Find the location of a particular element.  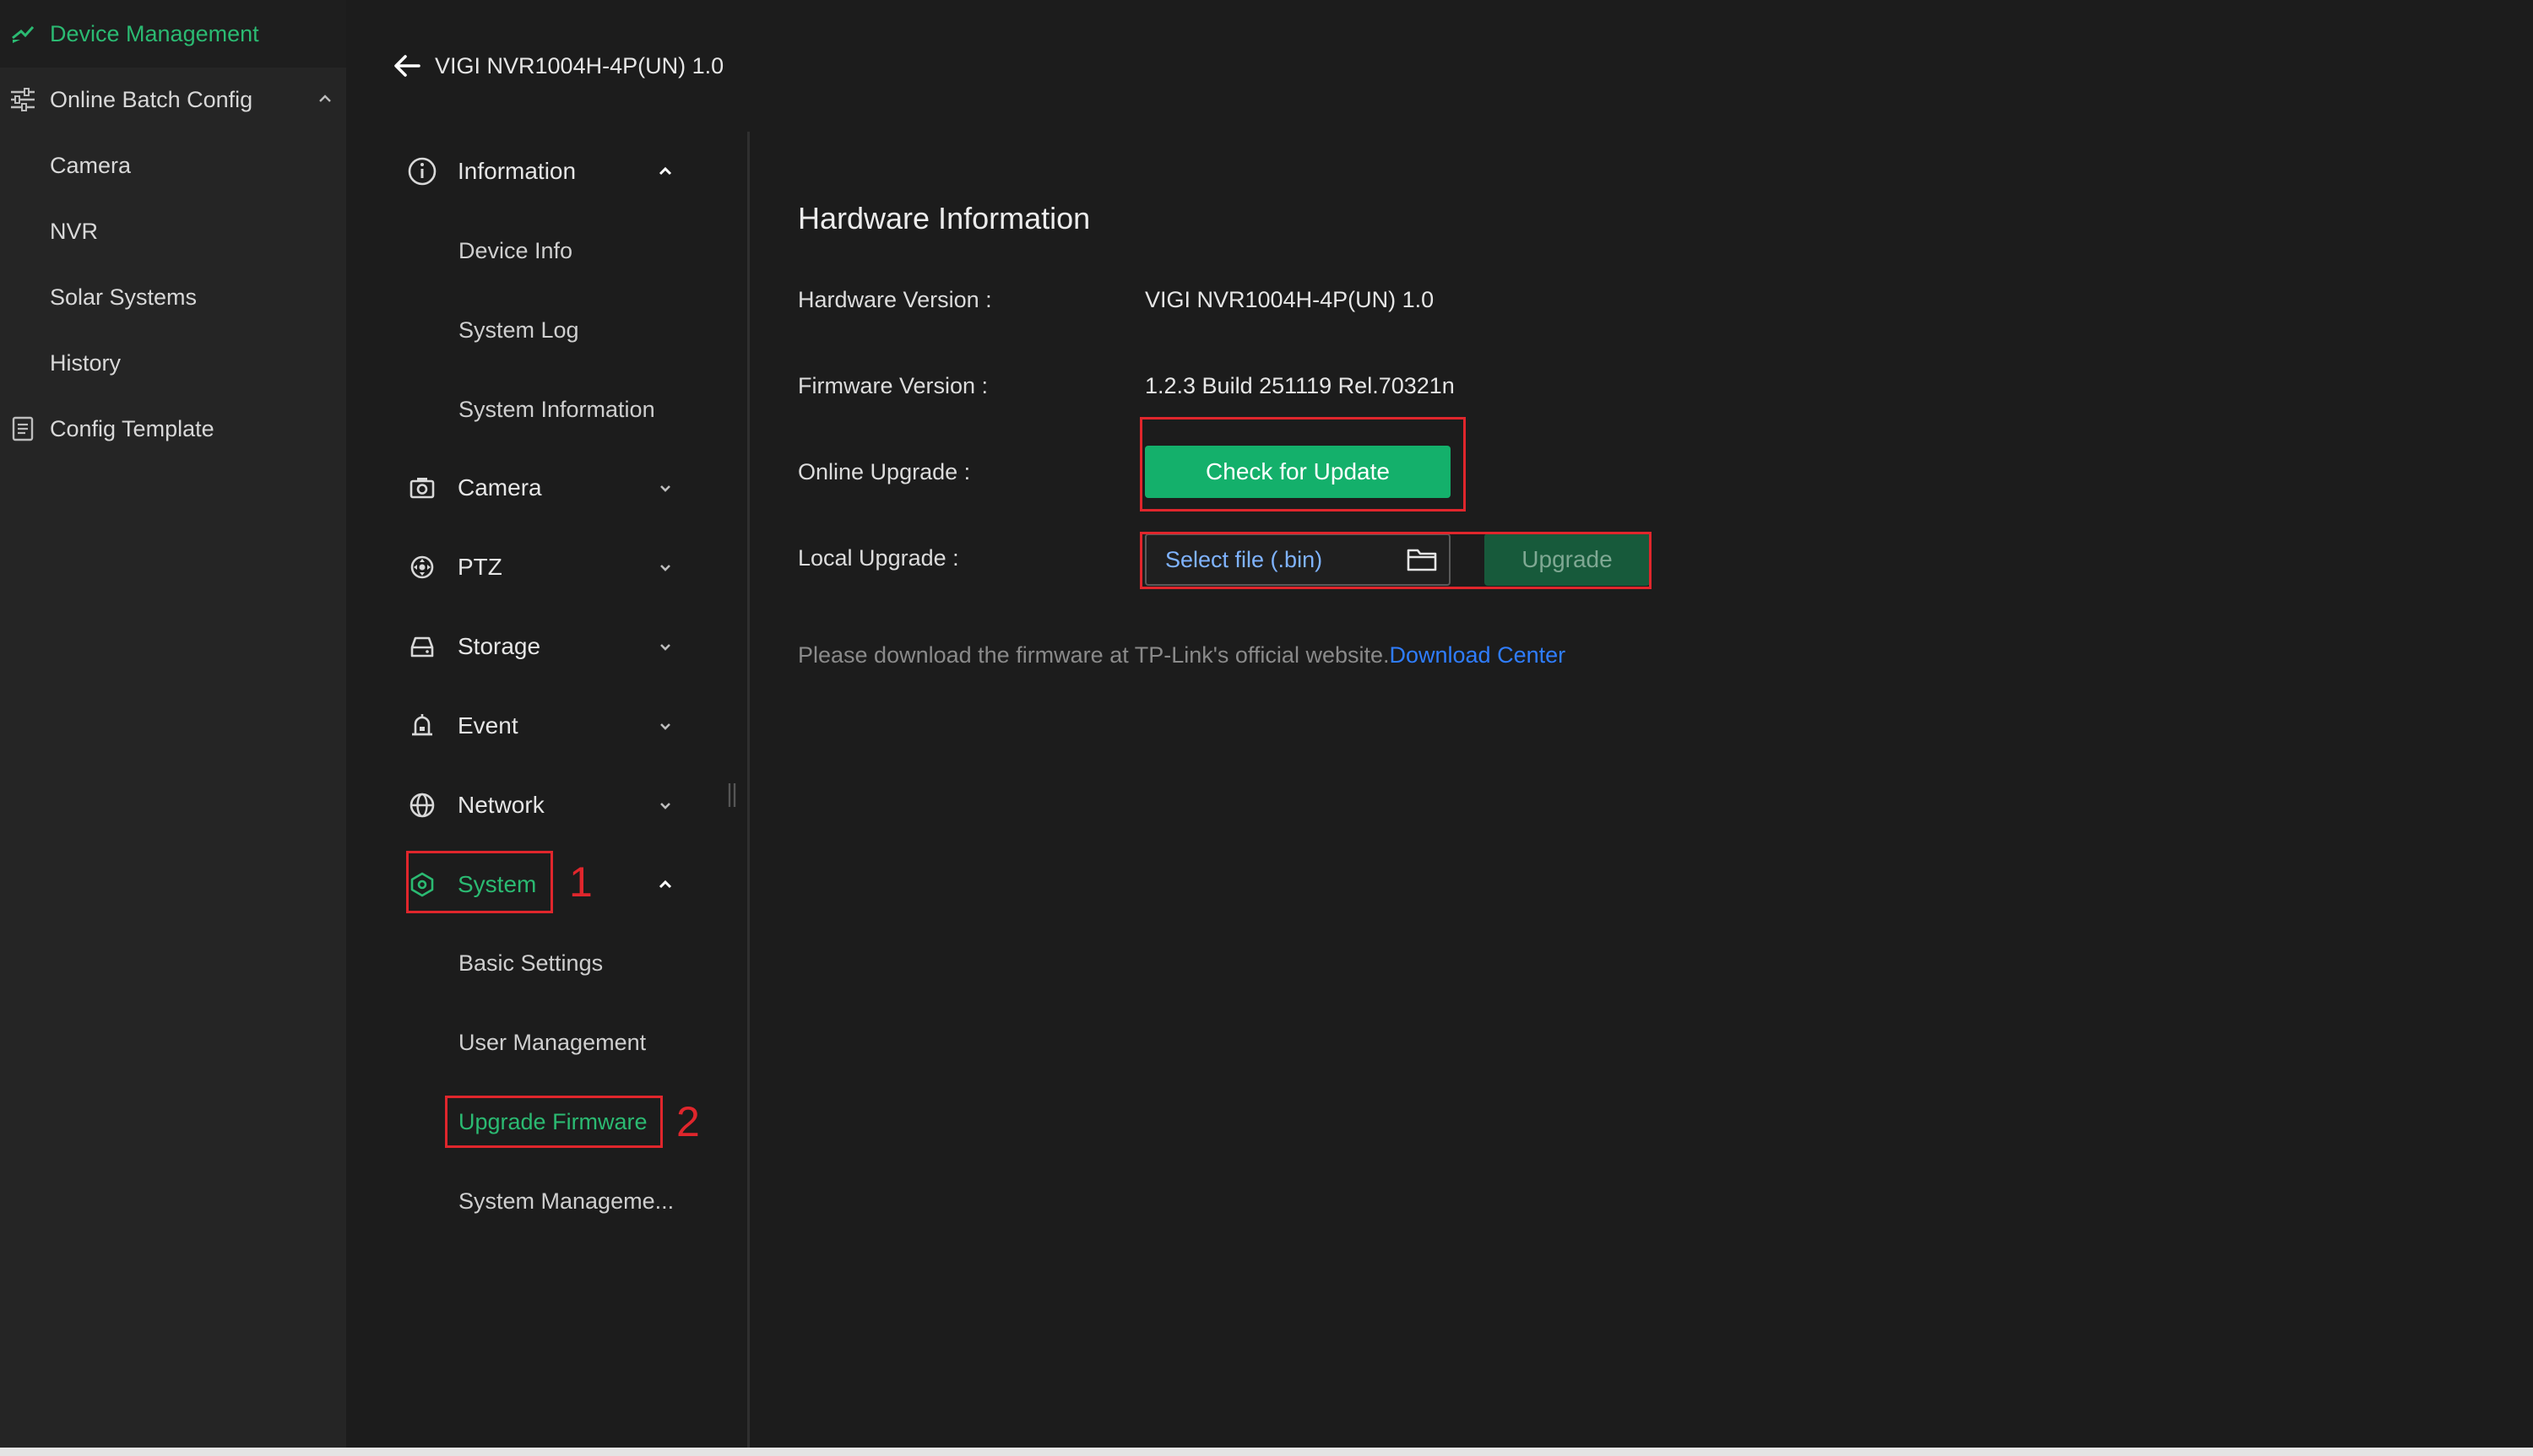

page-title: VIGI NVR1004H-4P(UN) 1.0 is located at coordinates (580, 65).